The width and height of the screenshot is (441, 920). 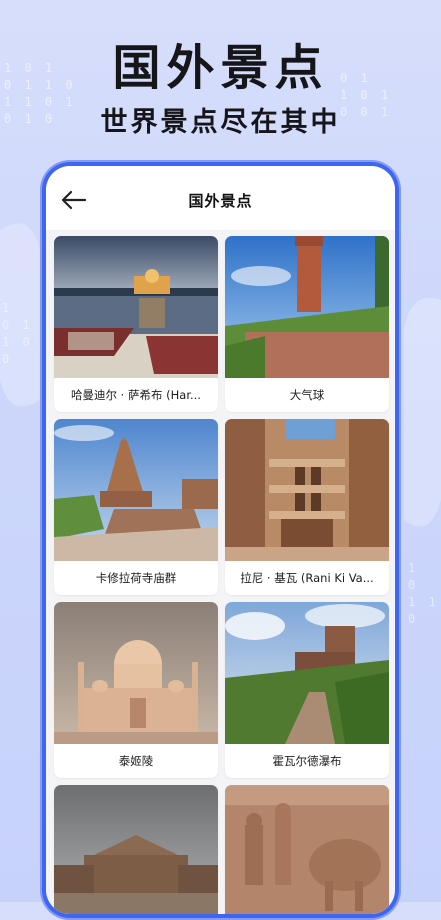 What do you see at coordinates (136, 761) in the screenshot?
I see `attraction-name: 泰姬陵` at bounding box center [136, 761].